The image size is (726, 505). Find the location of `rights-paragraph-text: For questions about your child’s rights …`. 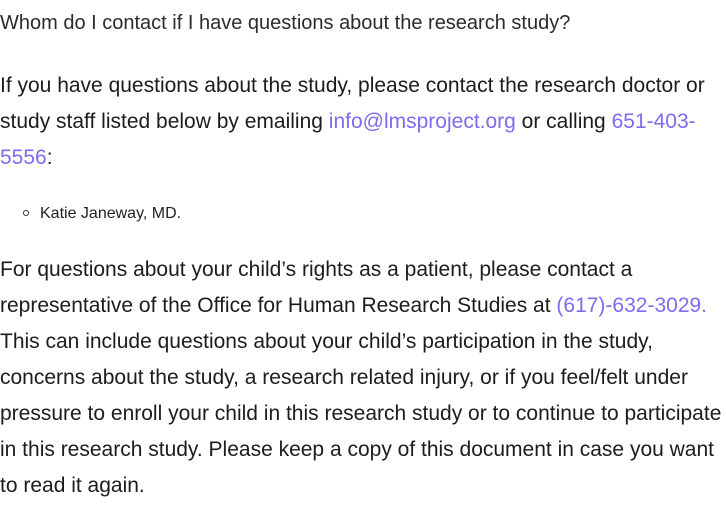

rights-paragraph-text: For questions about your child’s rights … is located at coordinates (316, 287).